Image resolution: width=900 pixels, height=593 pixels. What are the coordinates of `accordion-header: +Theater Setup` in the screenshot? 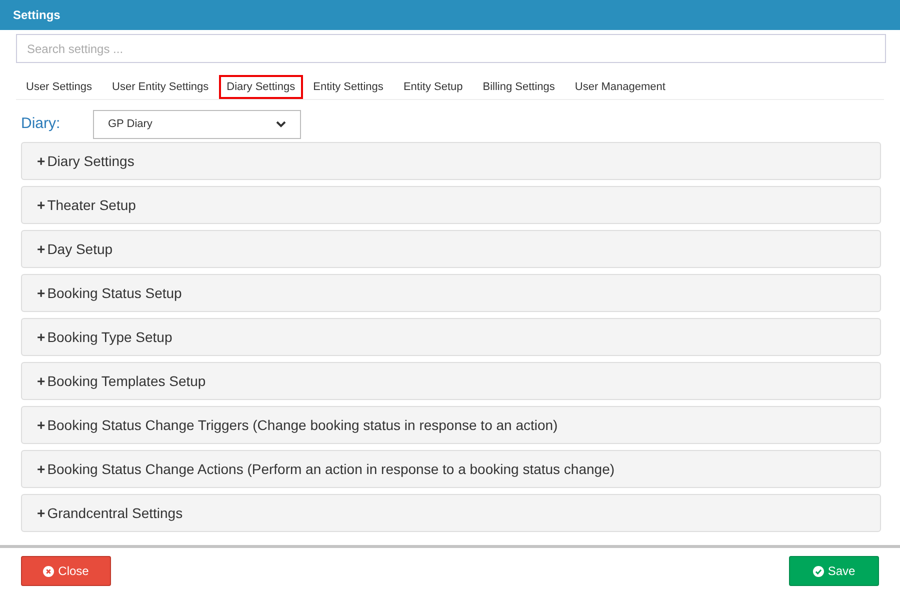 It's located at (451, 205).